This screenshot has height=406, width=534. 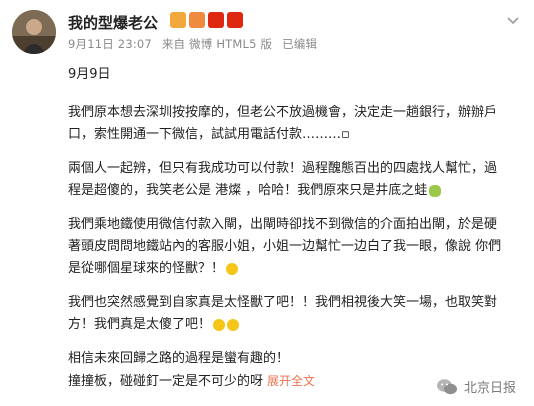 I want to click on watermark-label: 北京日报, so click(x=489, y=388).